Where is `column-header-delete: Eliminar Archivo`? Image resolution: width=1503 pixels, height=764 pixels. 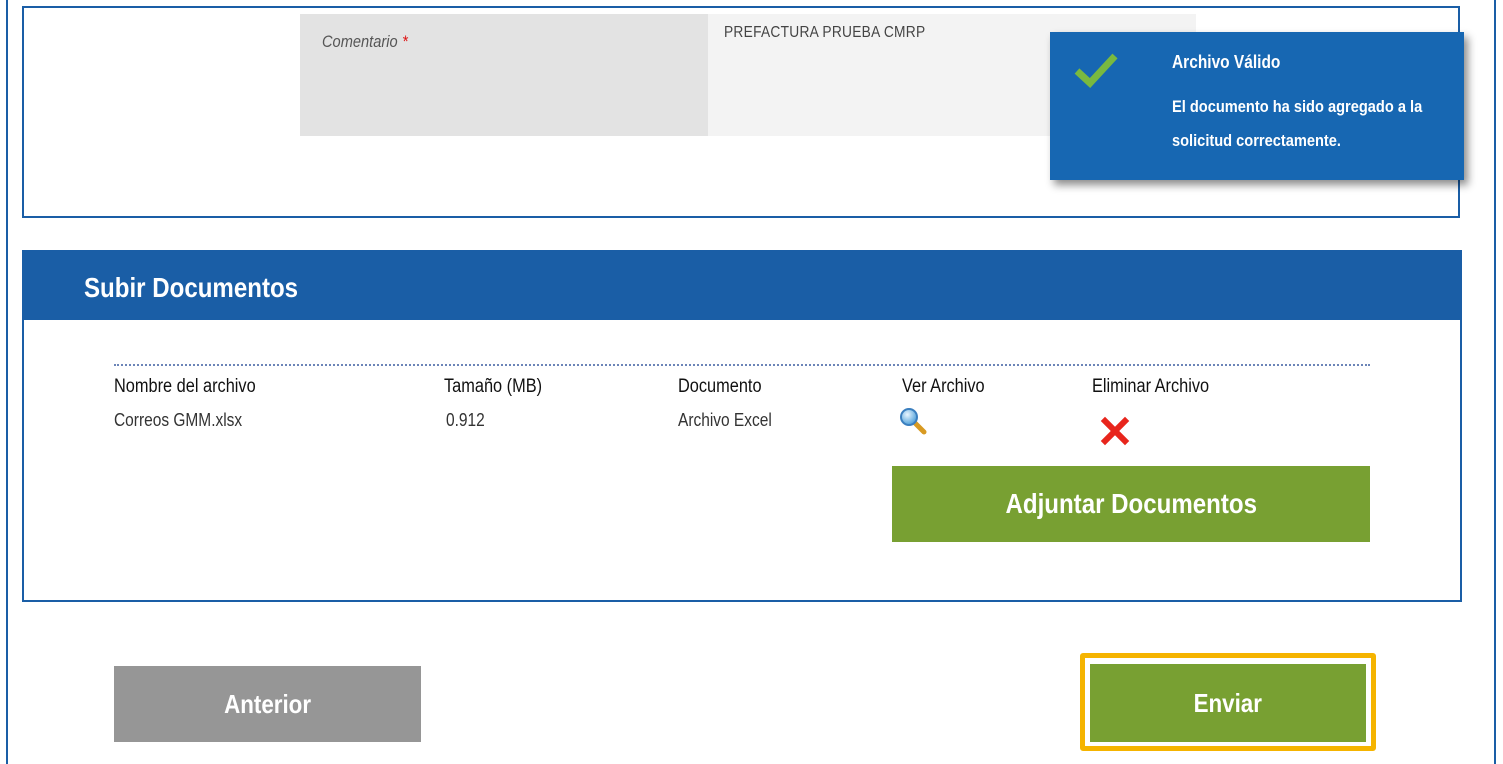
column-header-delete: Eliminar Archivo is located at coordinates (1160, 387).